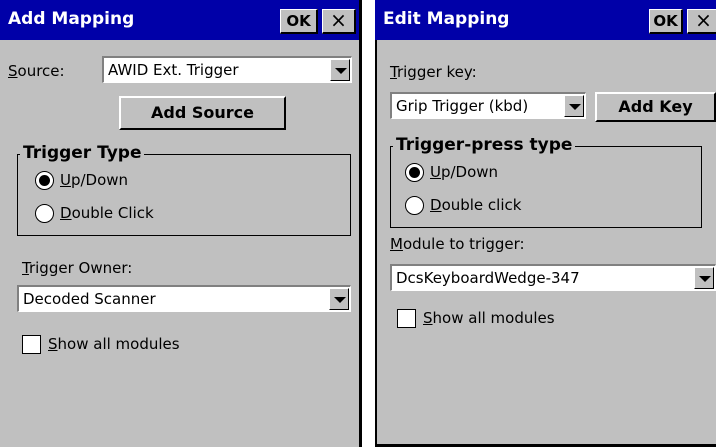 The width and height of the screenshot is (716, 447). I want to click on trigger-key-dropdown: Grip Trigger (kbd), so click(488, 105).